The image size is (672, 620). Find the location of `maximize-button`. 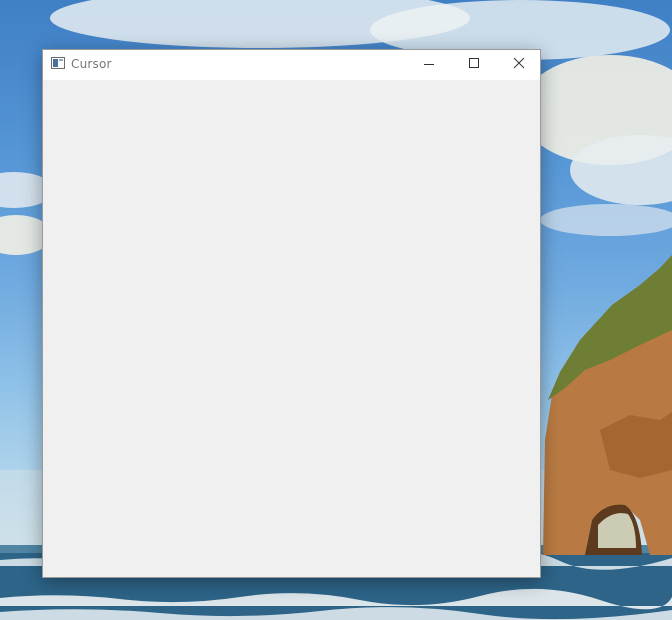

maximize-button is located at coordinates (475, 65).